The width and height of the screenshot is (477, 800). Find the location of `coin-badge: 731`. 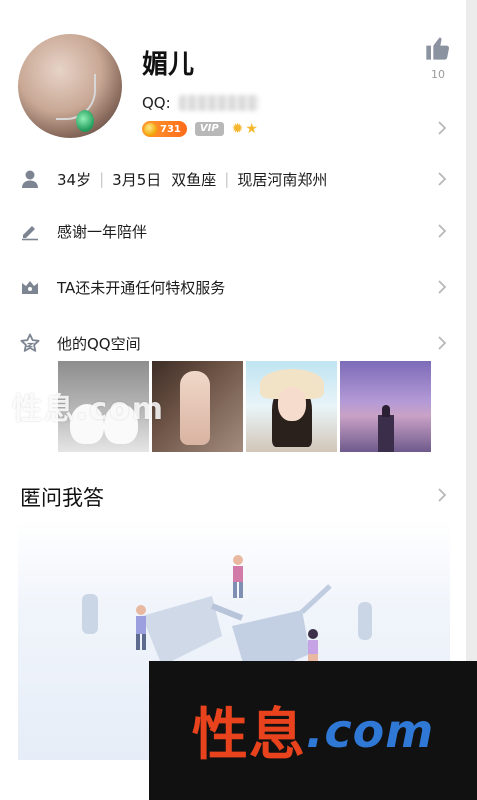

coin-badge: 731 is located at coordinates (164, 129).